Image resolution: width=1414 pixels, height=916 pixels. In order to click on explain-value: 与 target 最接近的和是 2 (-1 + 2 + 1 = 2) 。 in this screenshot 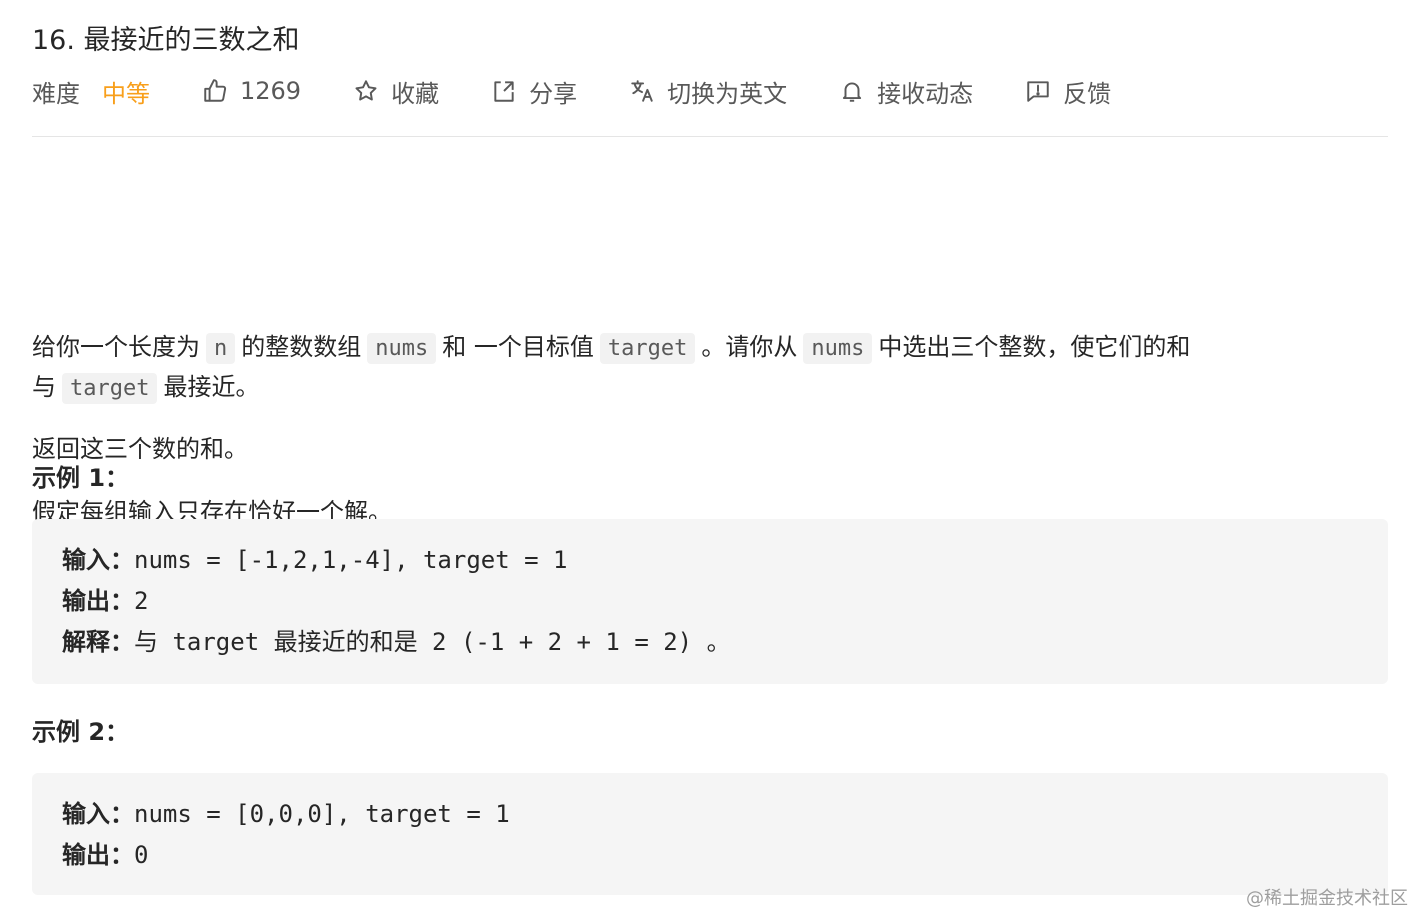, I will do `click(432, 642)`.